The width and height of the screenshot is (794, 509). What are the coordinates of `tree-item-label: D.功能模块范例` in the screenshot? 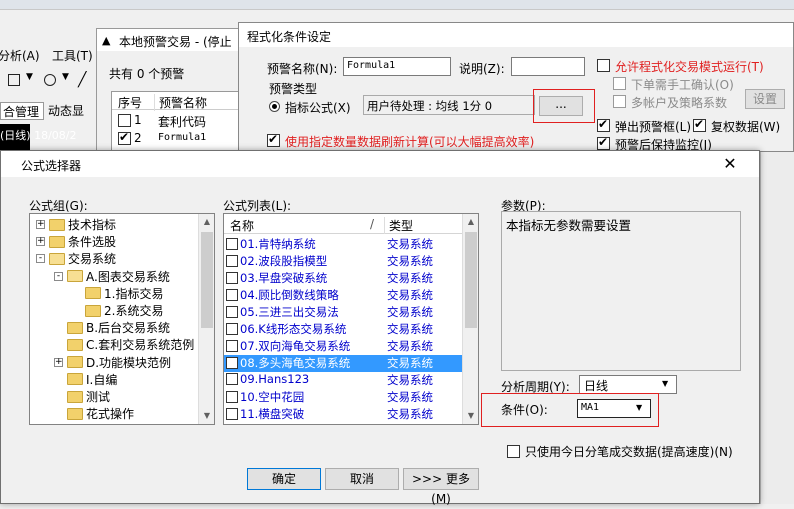 It's located at (129, 362).